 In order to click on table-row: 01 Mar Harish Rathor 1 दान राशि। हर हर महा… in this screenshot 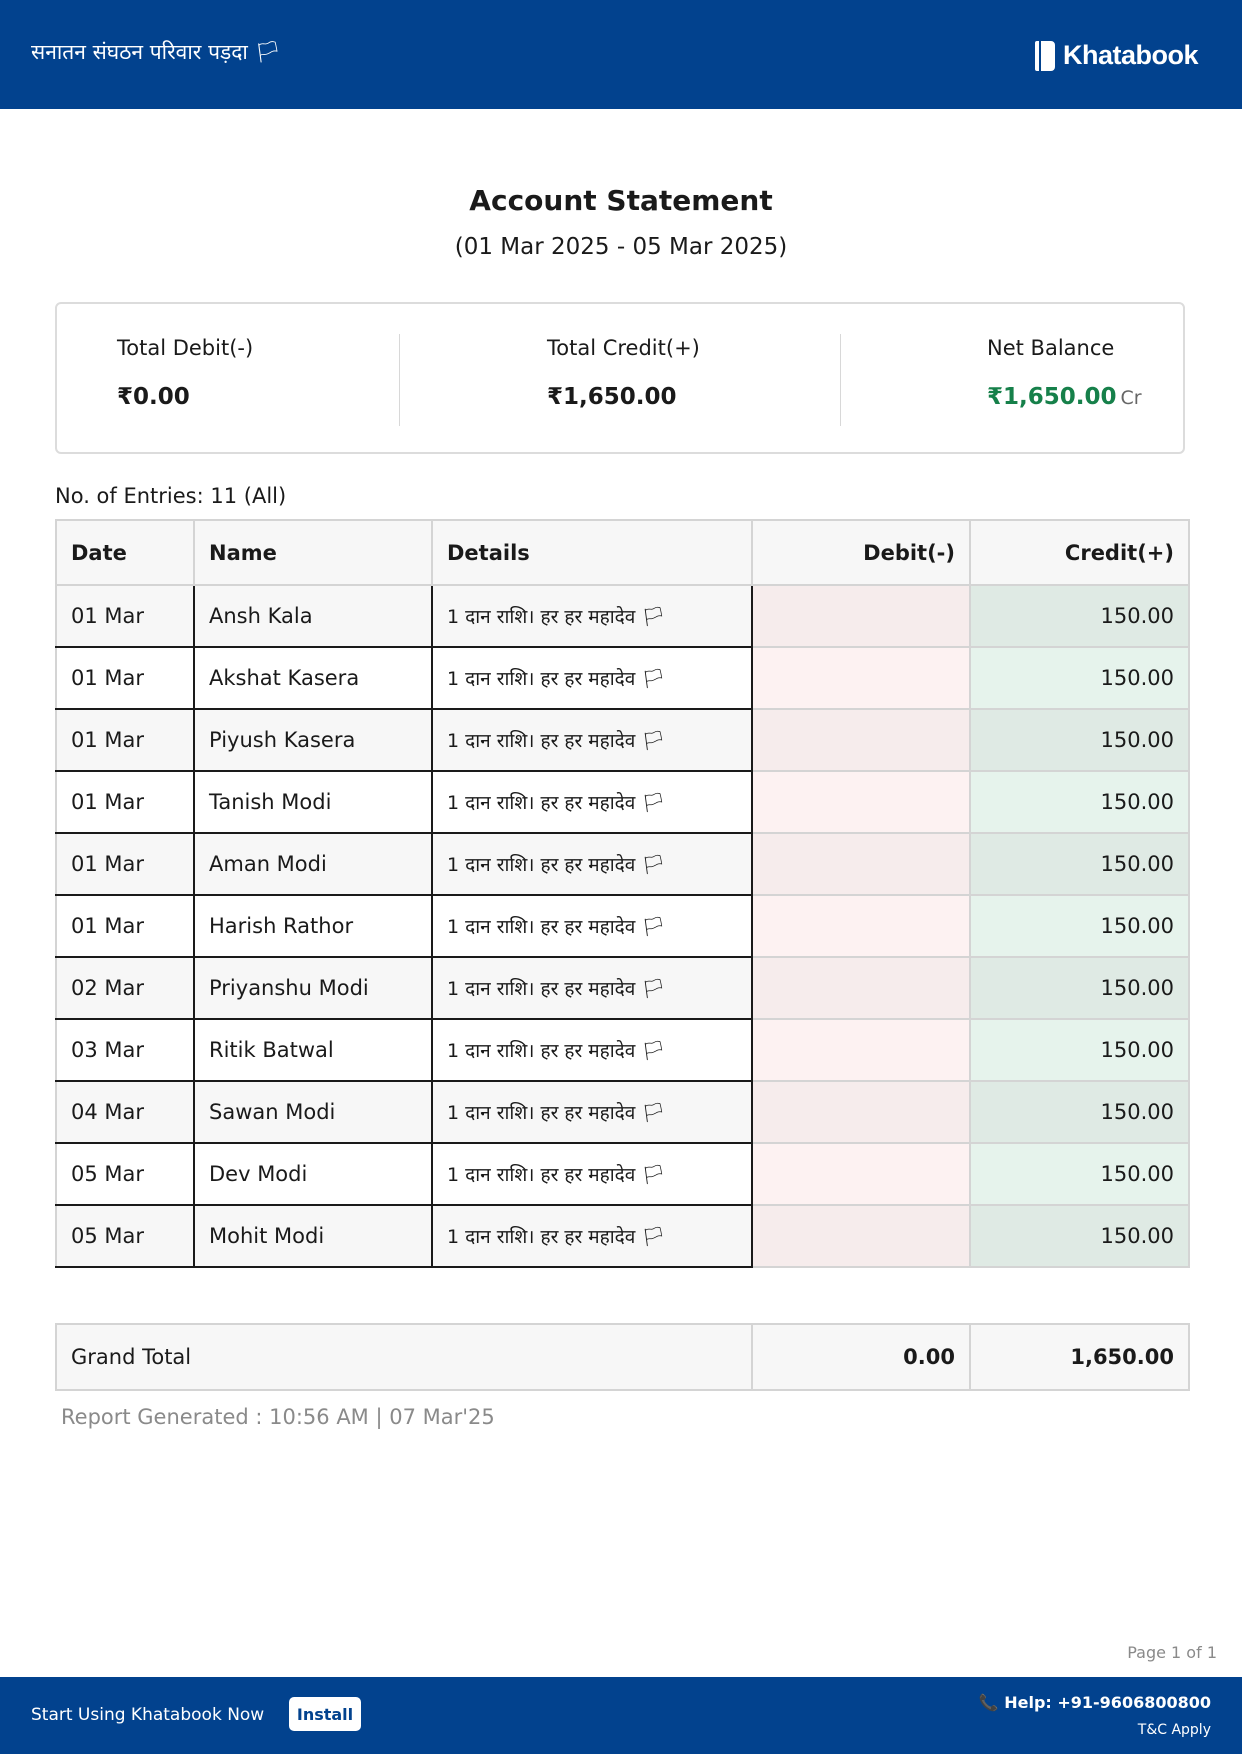, I will do `click(622, 926)`.